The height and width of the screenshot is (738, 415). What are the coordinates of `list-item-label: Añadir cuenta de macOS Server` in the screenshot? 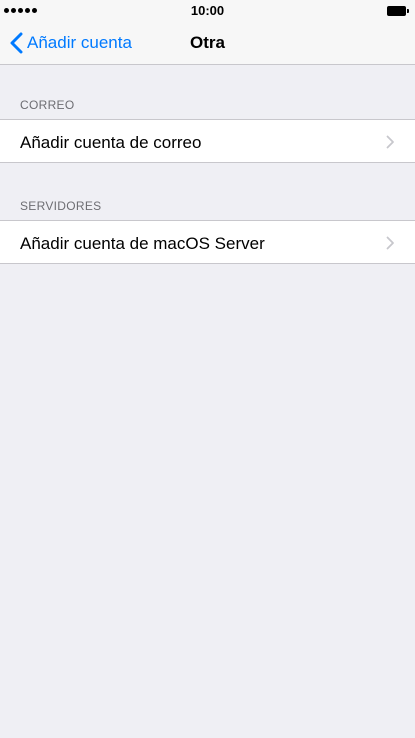 It's located at (142, 243).